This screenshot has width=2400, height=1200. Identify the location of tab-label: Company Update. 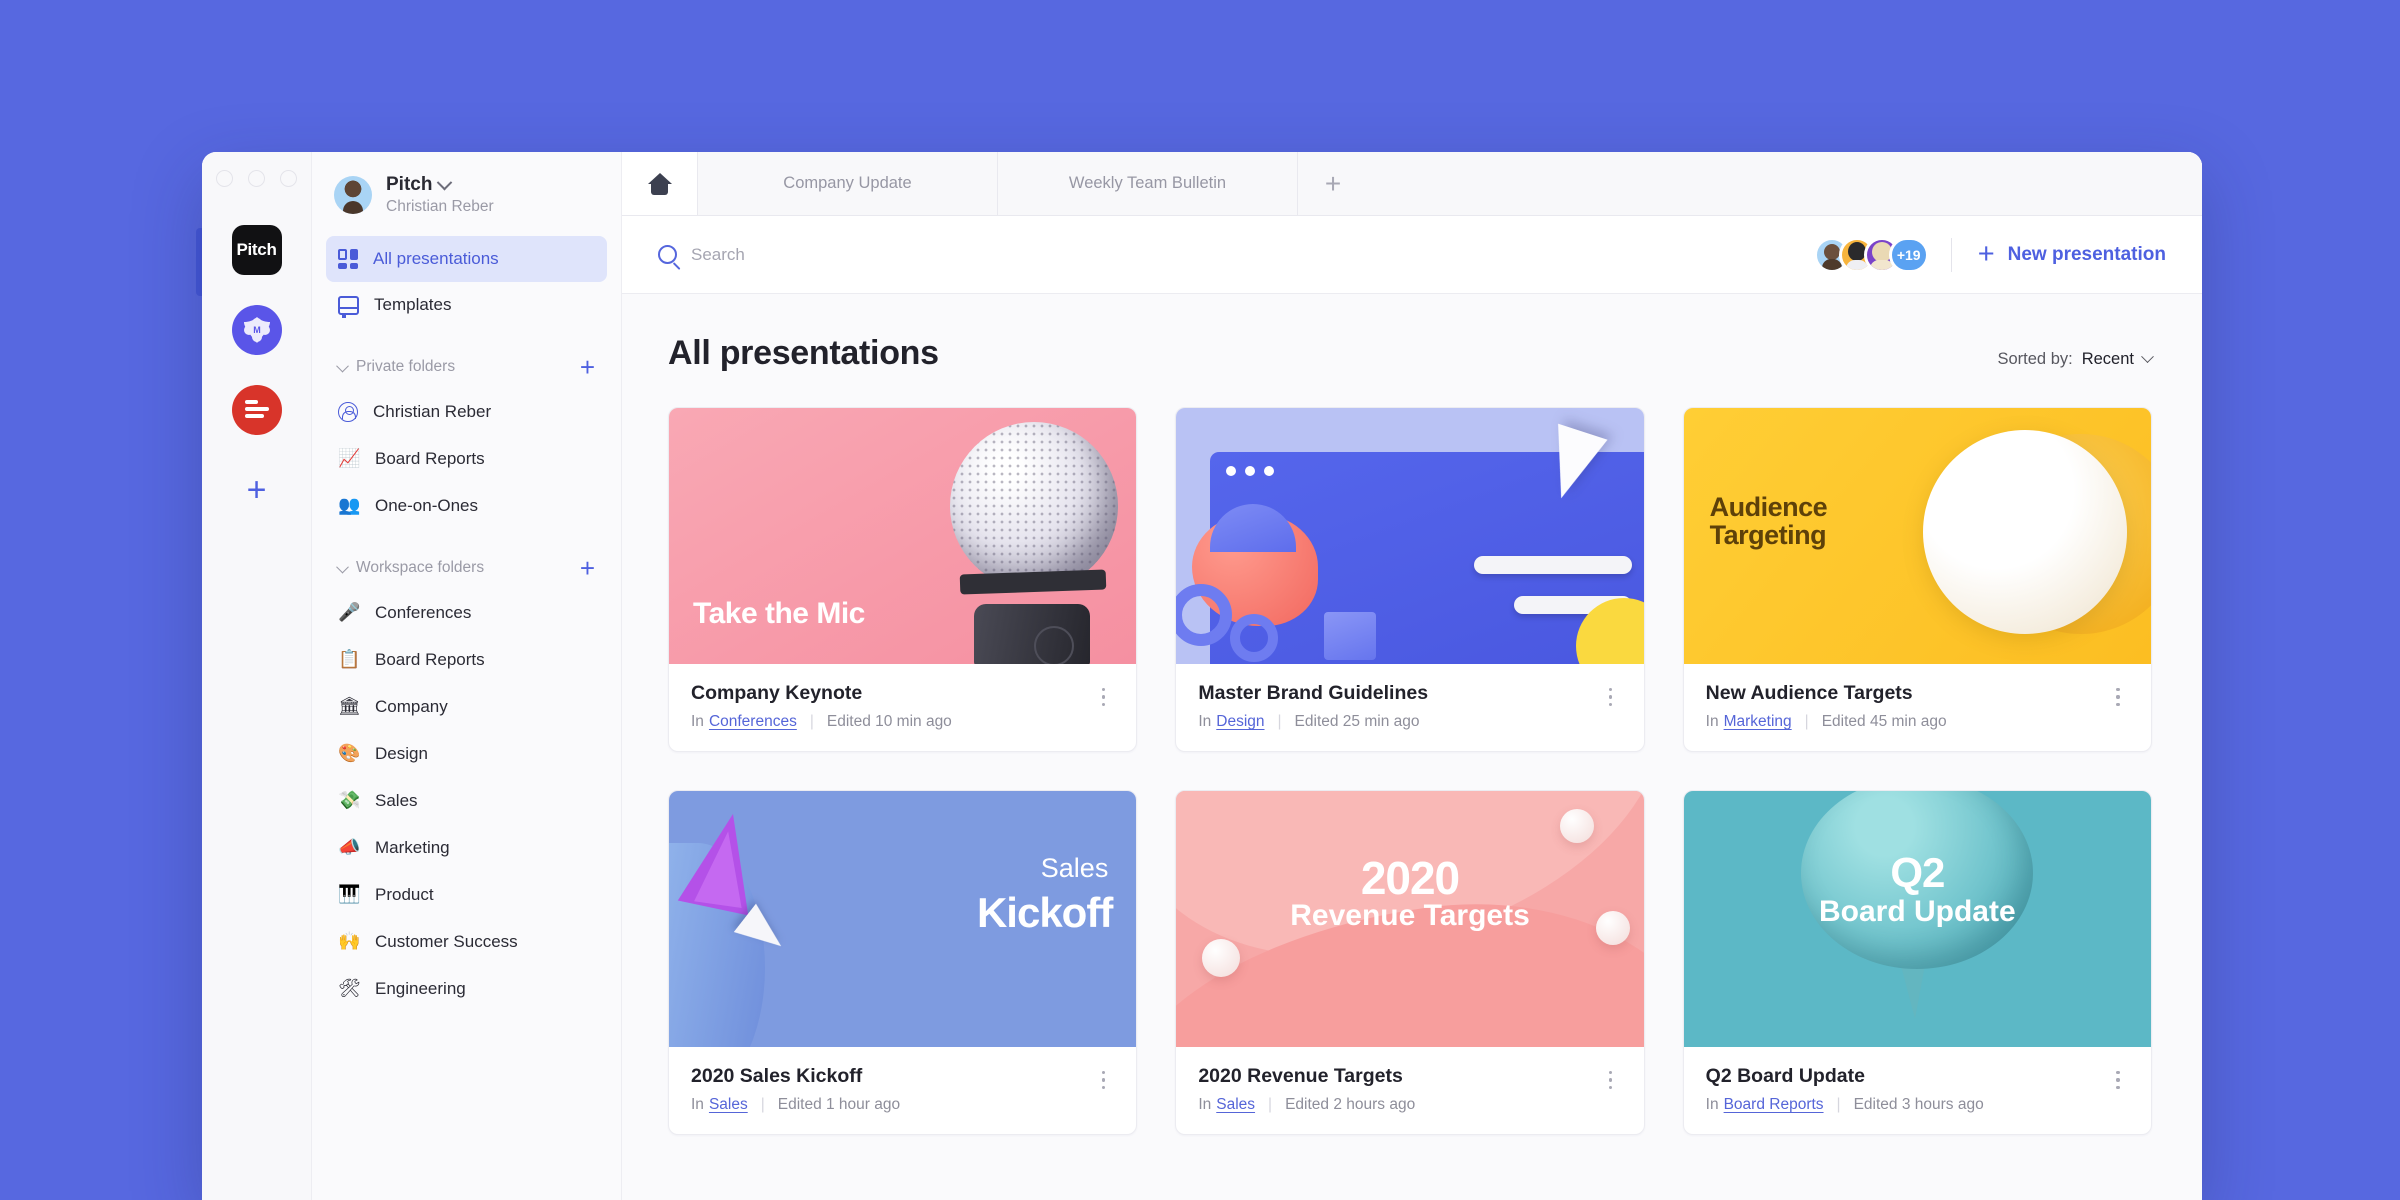
(847, 183).